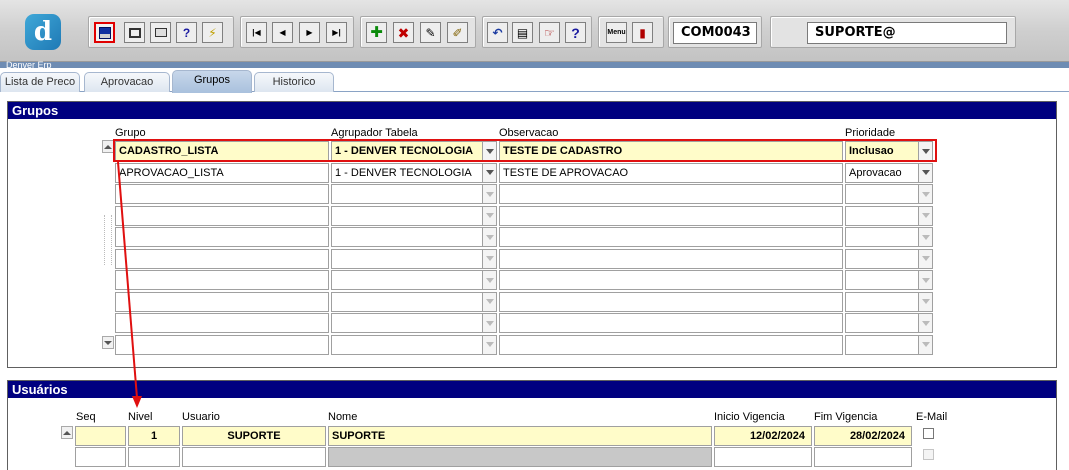 This screenshot has width=1069, height=470. Describe the element at coordinates (129, 284) in the screenshot. I see `annotation-arrow` at that location.